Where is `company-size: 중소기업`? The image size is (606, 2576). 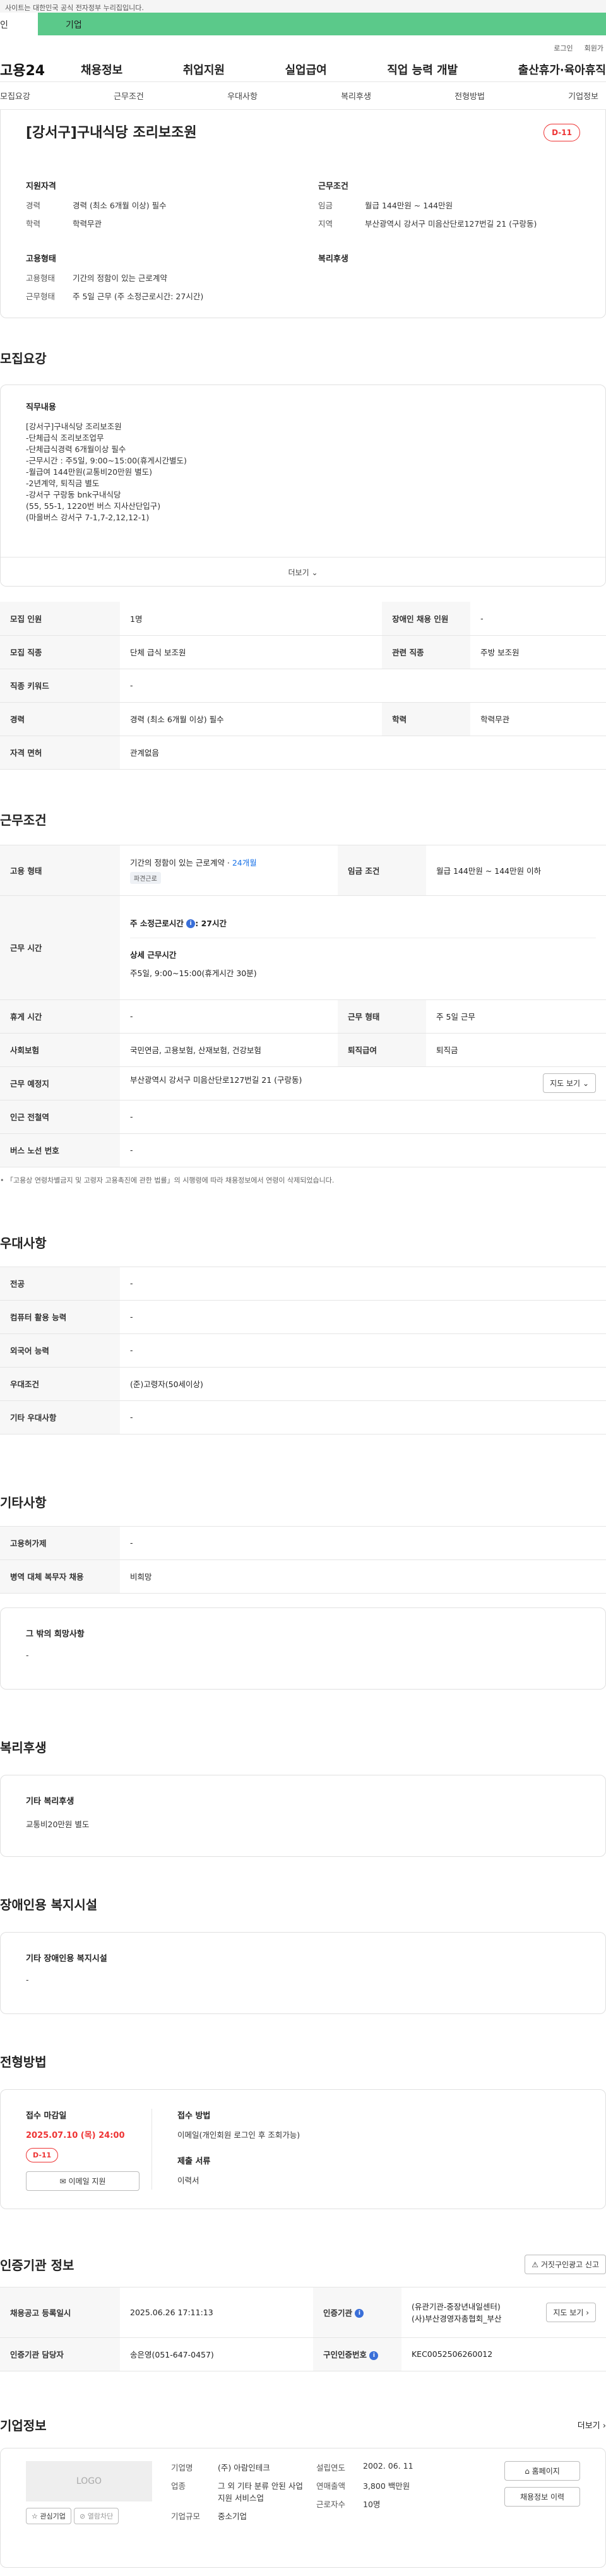 company-size: 중소기업 is located at coordinates (232, 2516).